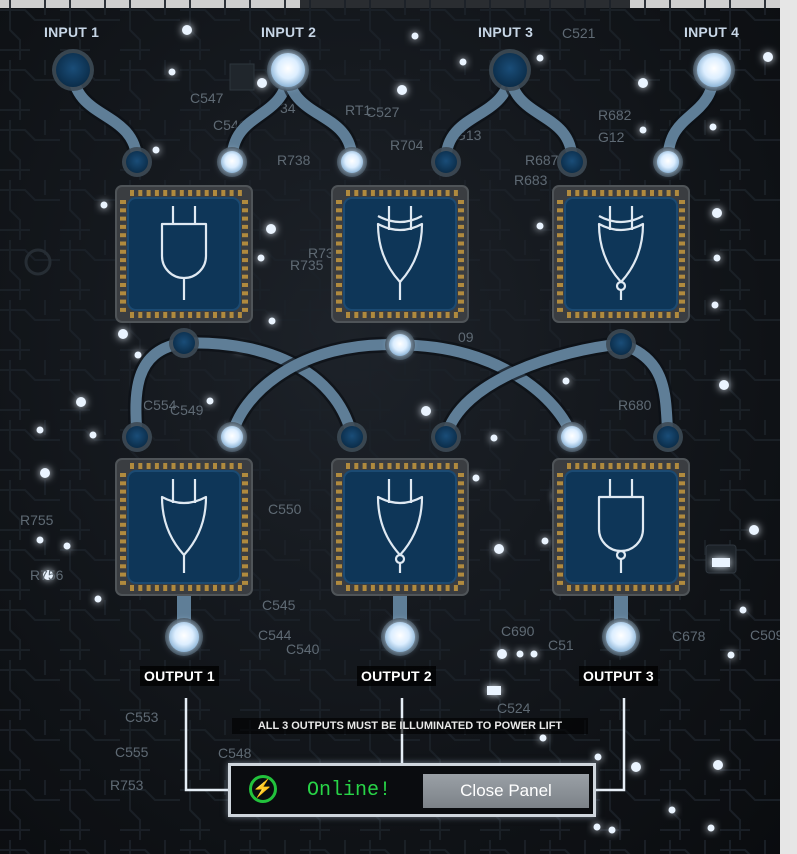 Image resolution: width=797 pixels, height=854 pixels. What do you see at coordinates (621, 527) in the screenshot?
I see `gate-nand` at bounding box center [621, 527].